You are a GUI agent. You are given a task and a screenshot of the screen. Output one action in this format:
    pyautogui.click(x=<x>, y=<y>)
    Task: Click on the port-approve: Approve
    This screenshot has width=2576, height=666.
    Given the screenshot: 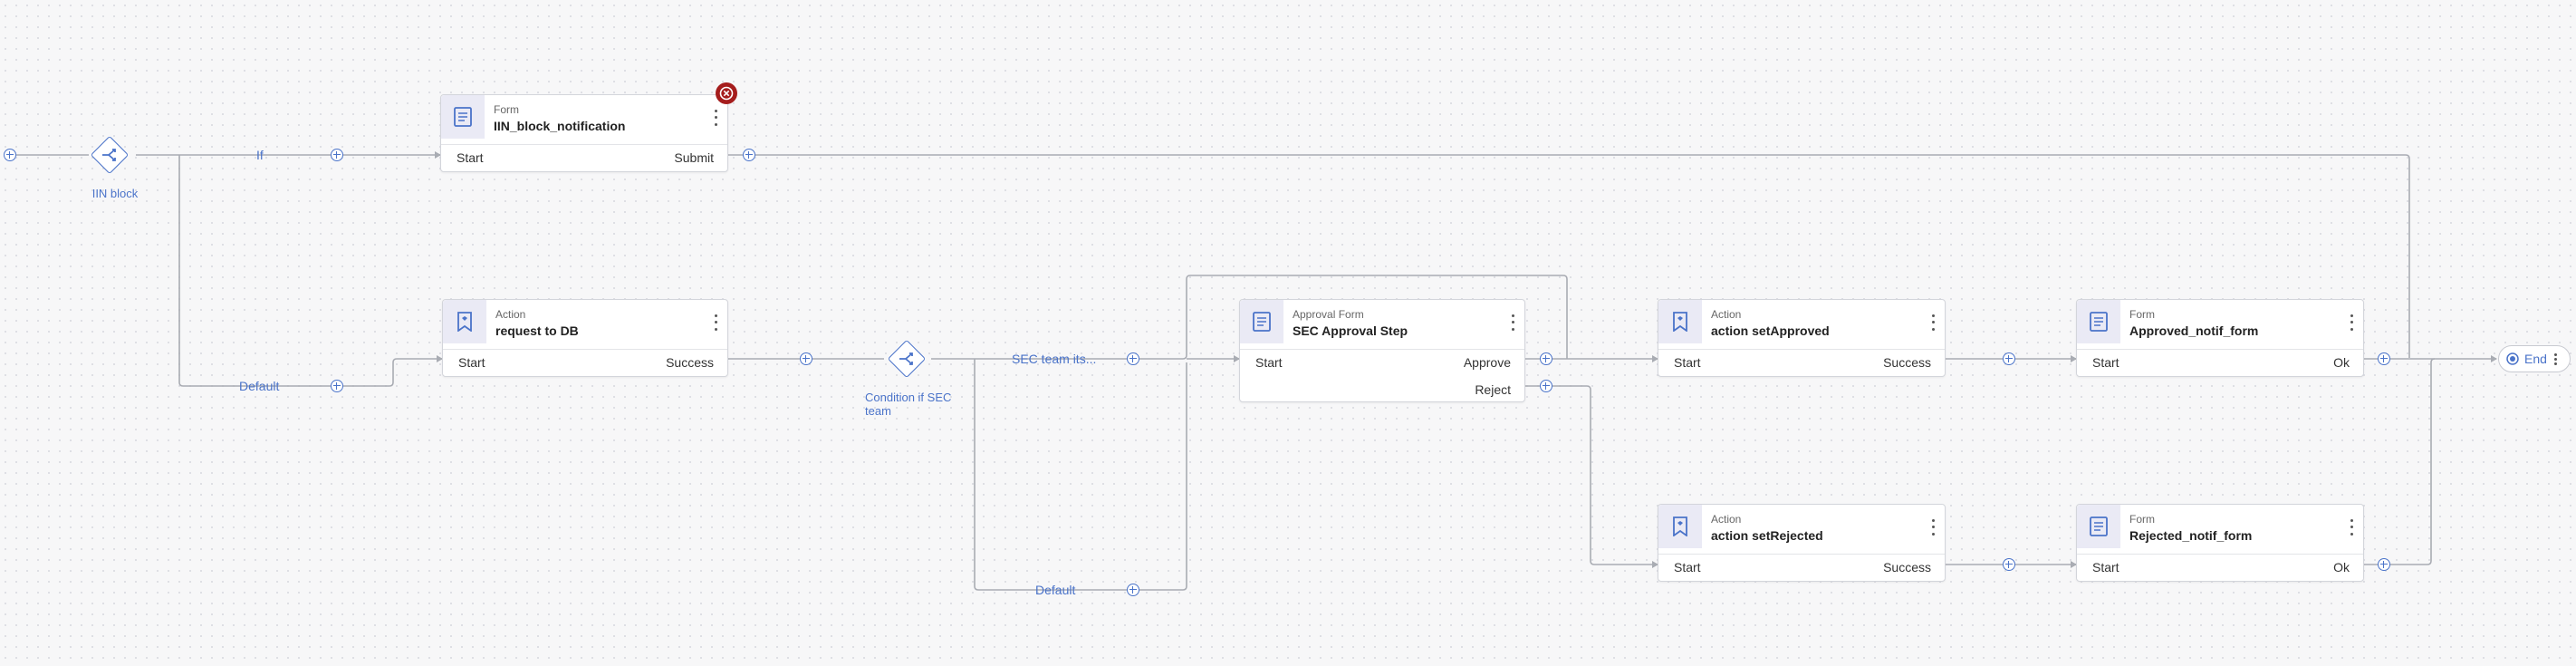 What is the action you would take?
    pyautogui.click(x=1487, y=362)
    